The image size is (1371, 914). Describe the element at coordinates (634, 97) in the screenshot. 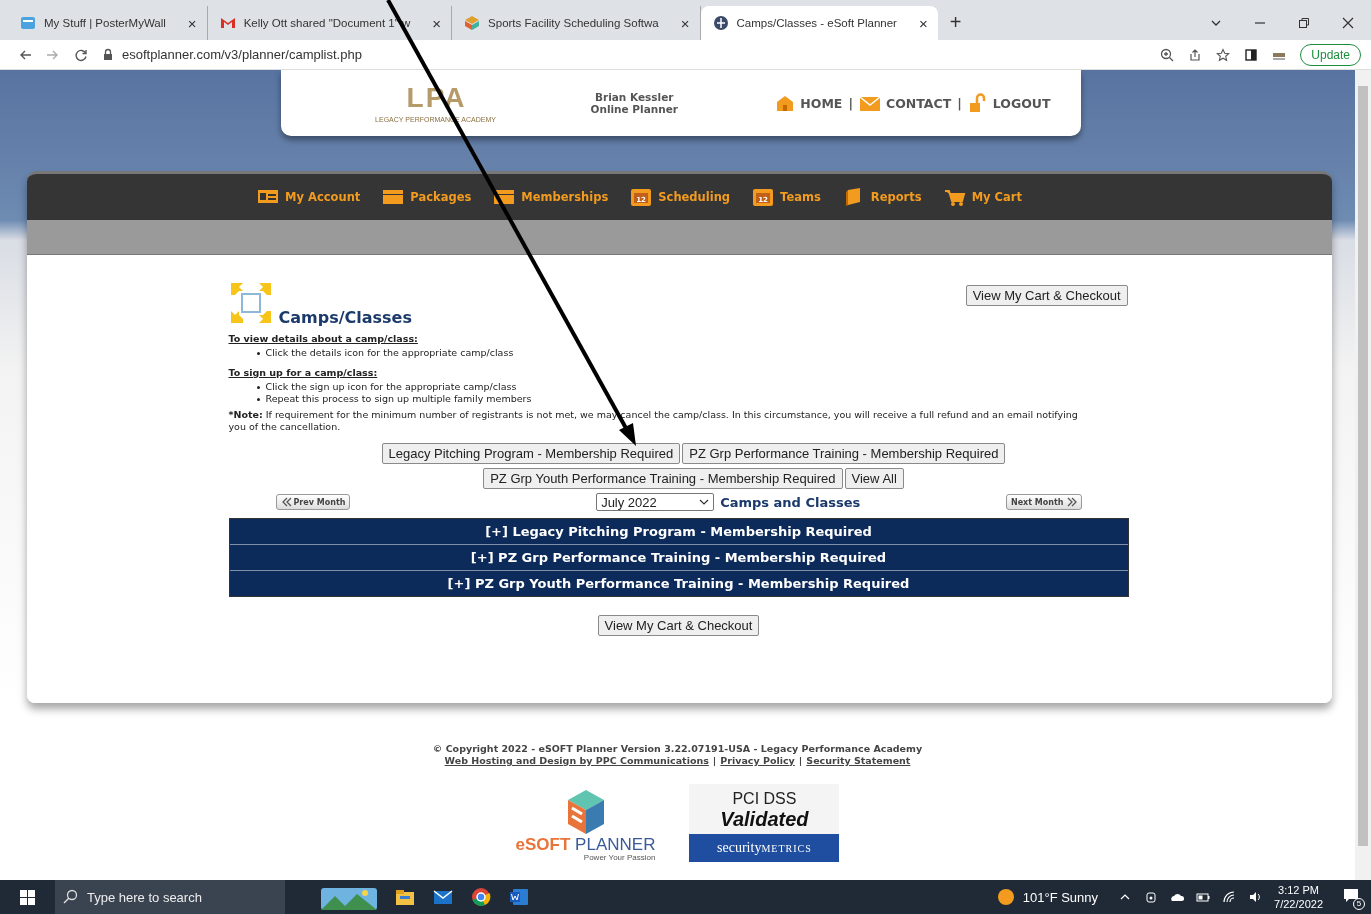

I see `user-name: Brian Kessler` at that location.